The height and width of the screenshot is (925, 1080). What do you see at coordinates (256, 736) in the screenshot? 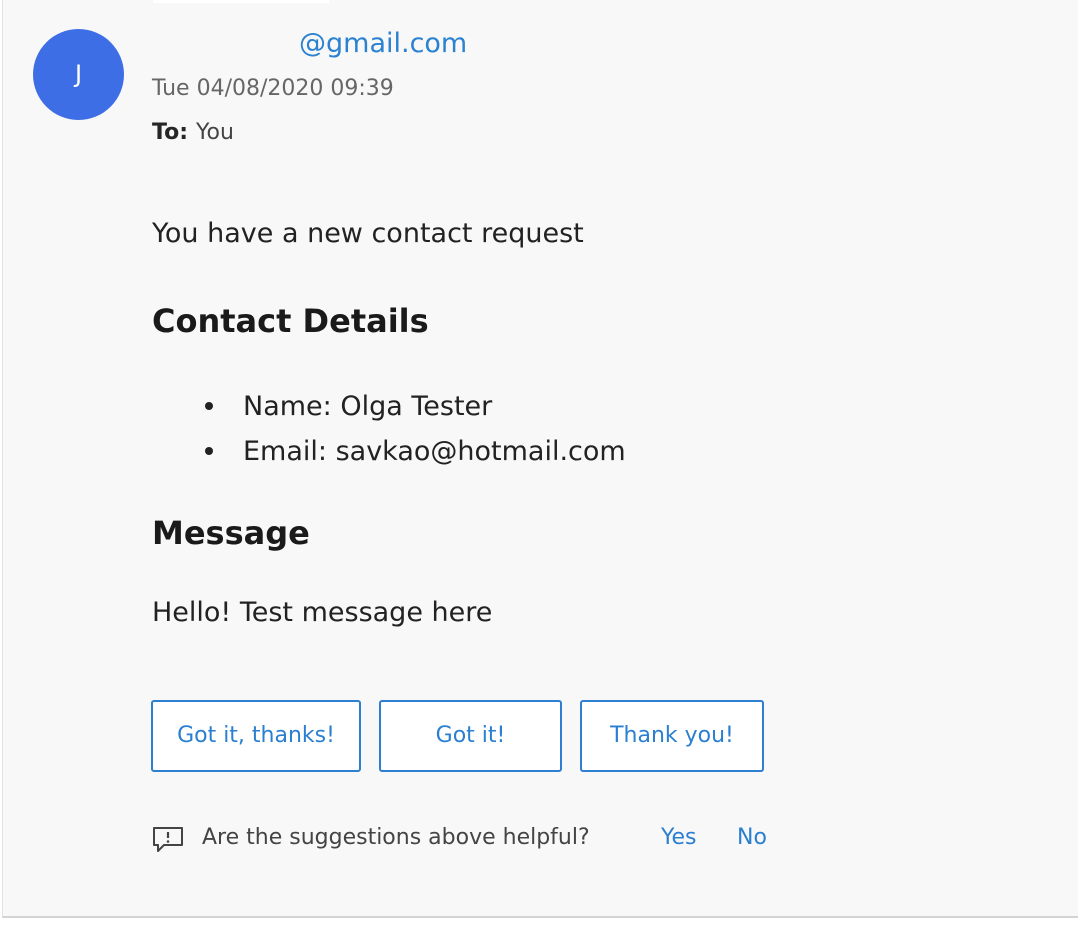
I see `suggested-reply-button: Got it, thanks!` at bounding box center [256, 736].